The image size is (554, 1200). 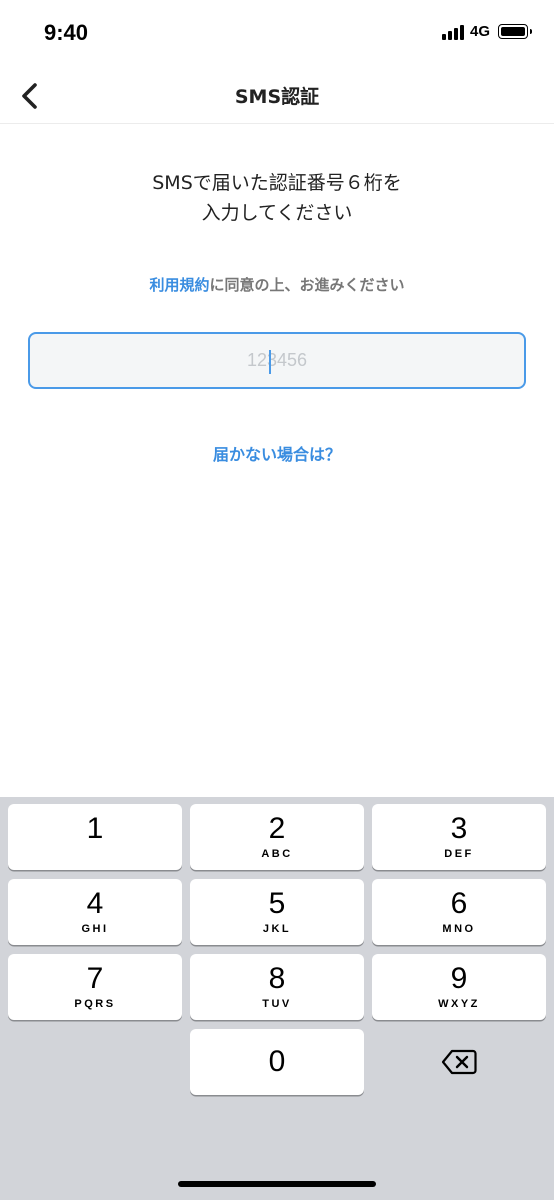 I want to click on verification-code-field, so click(x=277, y=360).